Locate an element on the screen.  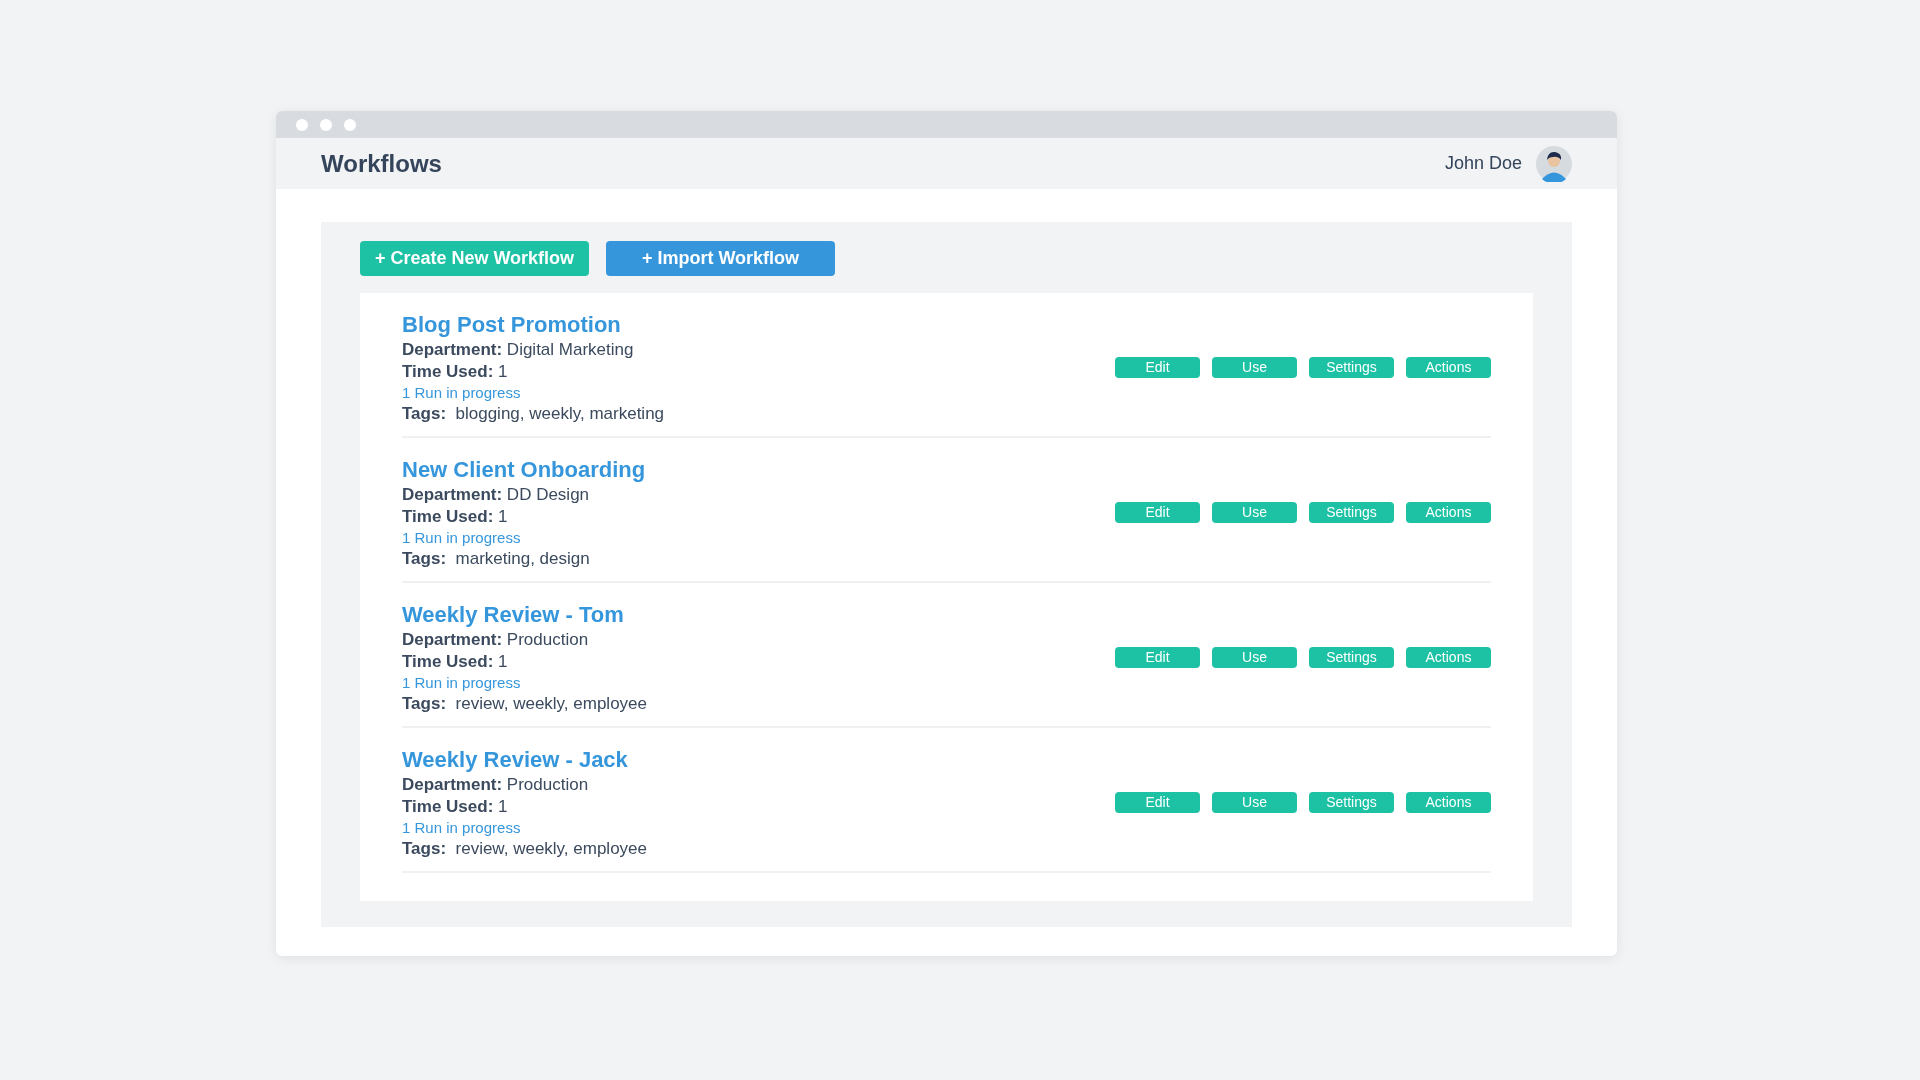
workflow-title: New Client Onboarding is located at coordinates (524, 469).